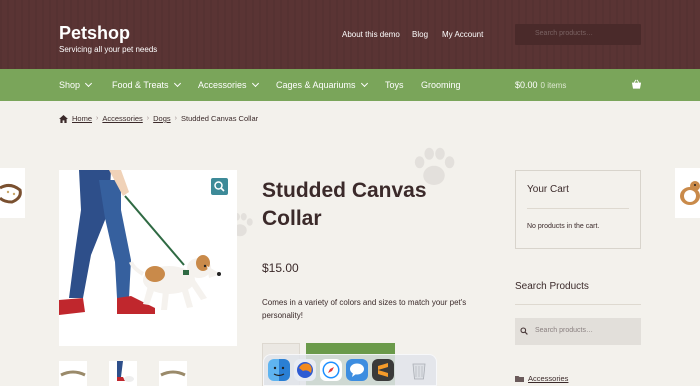 The width and height of the screenshot is (700, 386). I want to click on dog-walking-photo, so click(140, 243).